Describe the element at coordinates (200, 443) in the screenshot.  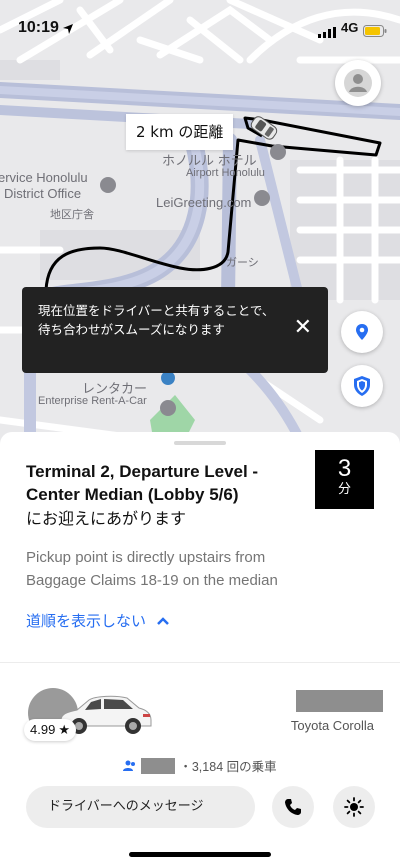
I see `drag-handle` at that location.